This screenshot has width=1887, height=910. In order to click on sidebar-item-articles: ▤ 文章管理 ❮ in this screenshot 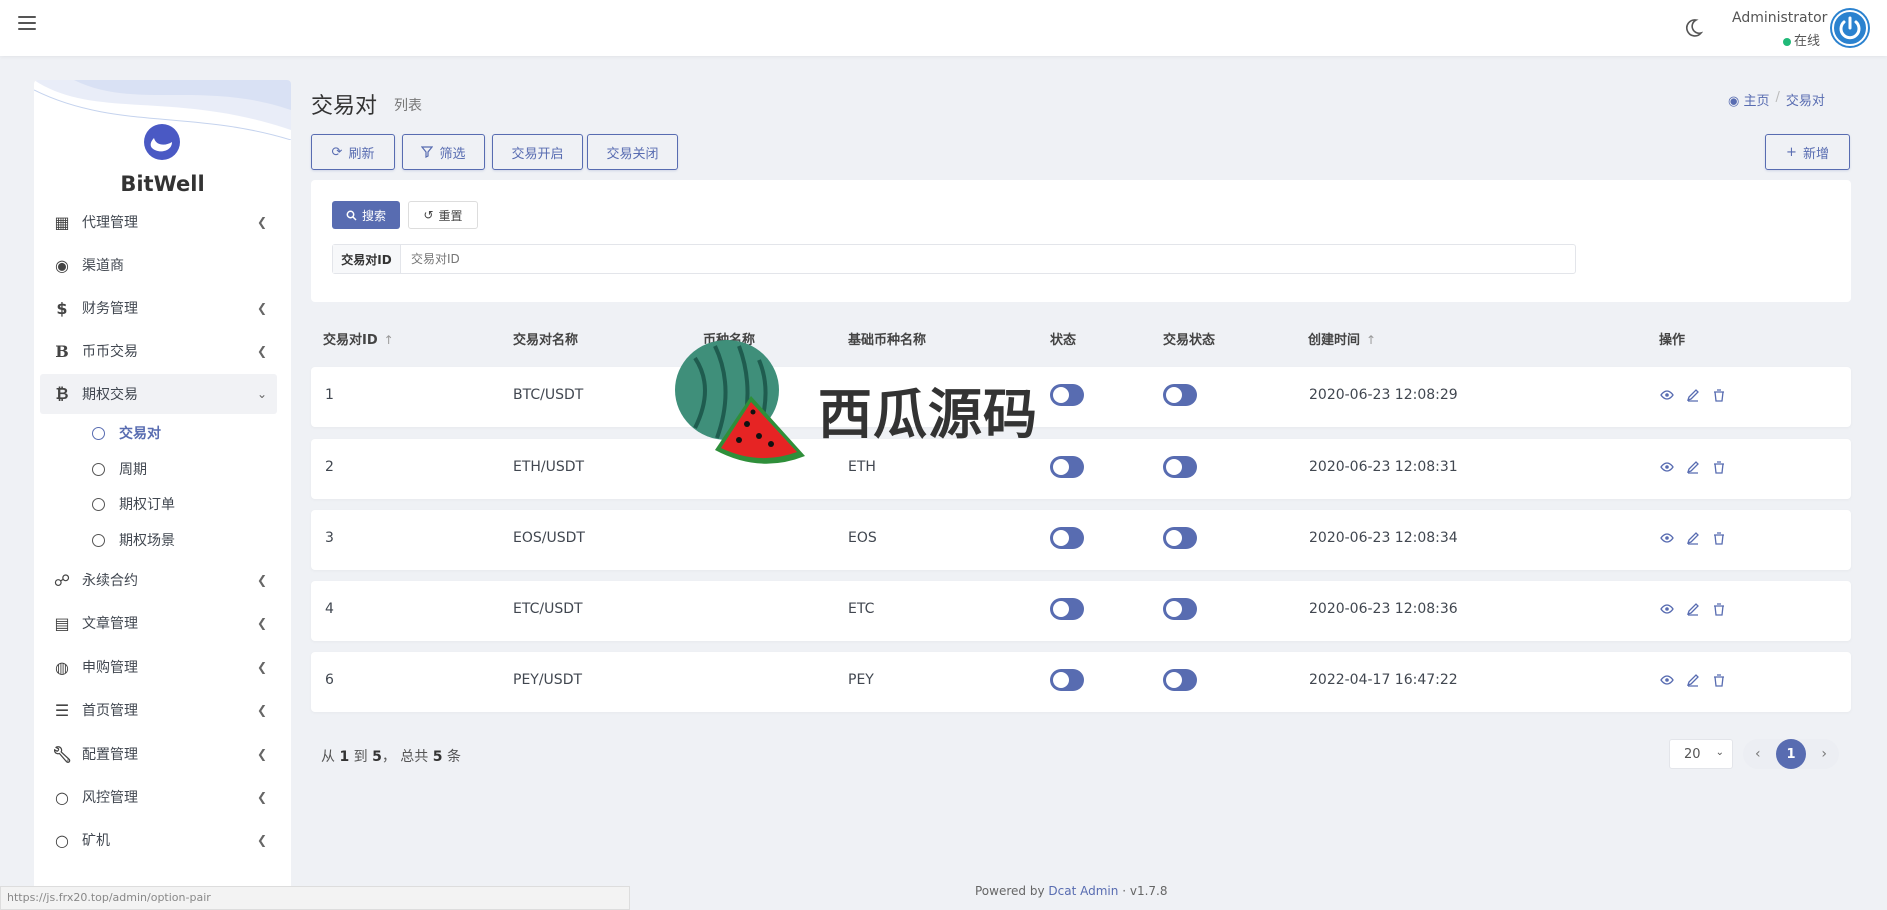, I will do `click(158, 623)`.